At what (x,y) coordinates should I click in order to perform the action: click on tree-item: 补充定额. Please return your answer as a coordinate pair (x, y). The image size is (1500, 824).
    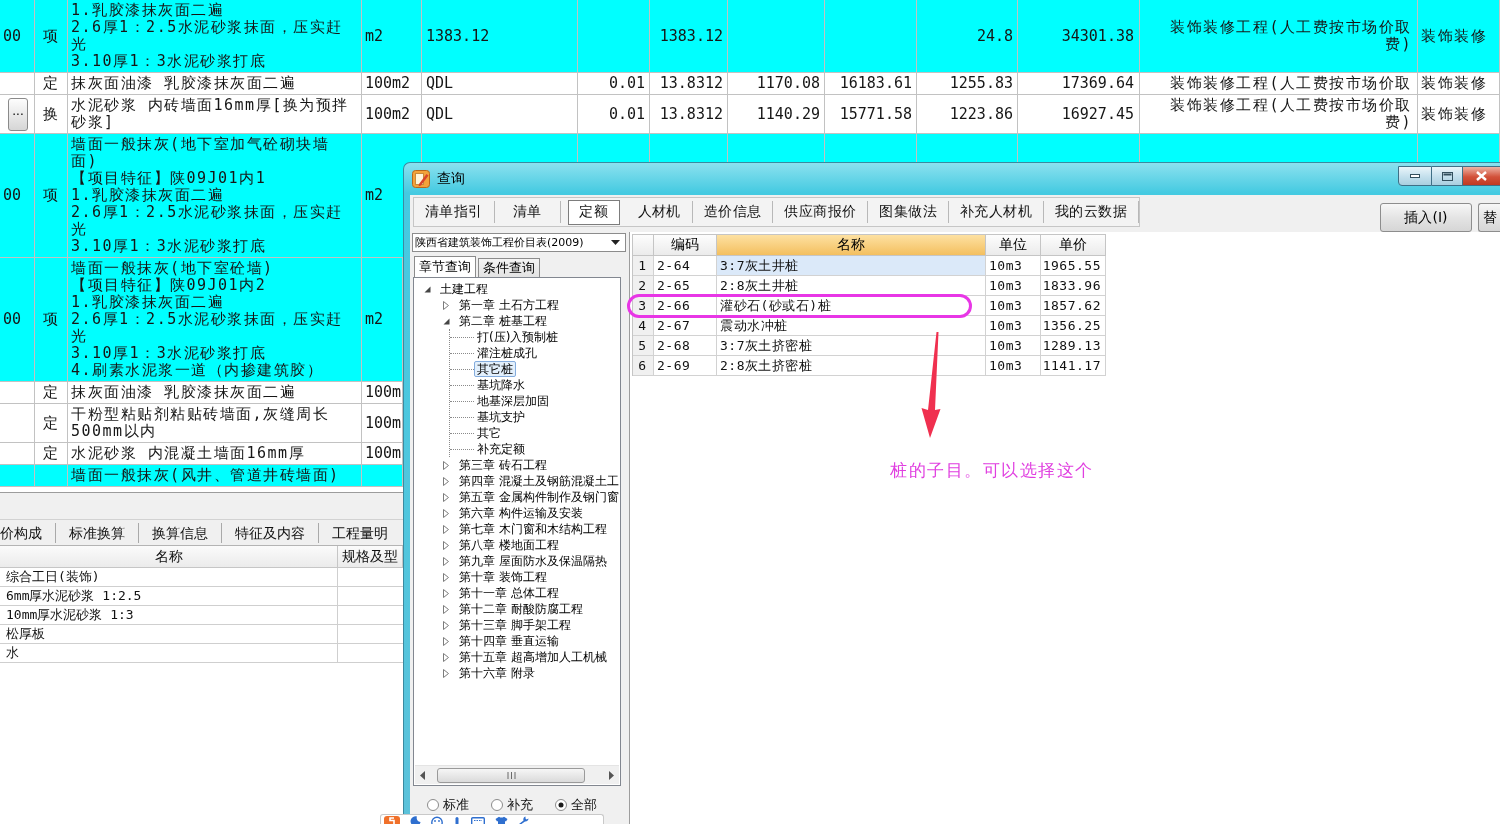
    Looking at the image, I should click on (501, 449).